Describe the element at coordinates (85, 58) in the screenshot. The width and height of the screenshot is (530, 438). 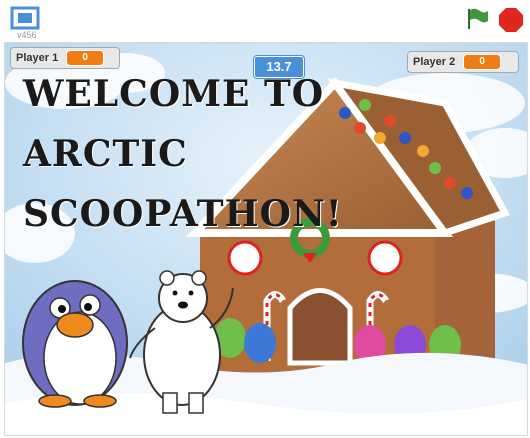
I see `player1-value: 0` at that location.